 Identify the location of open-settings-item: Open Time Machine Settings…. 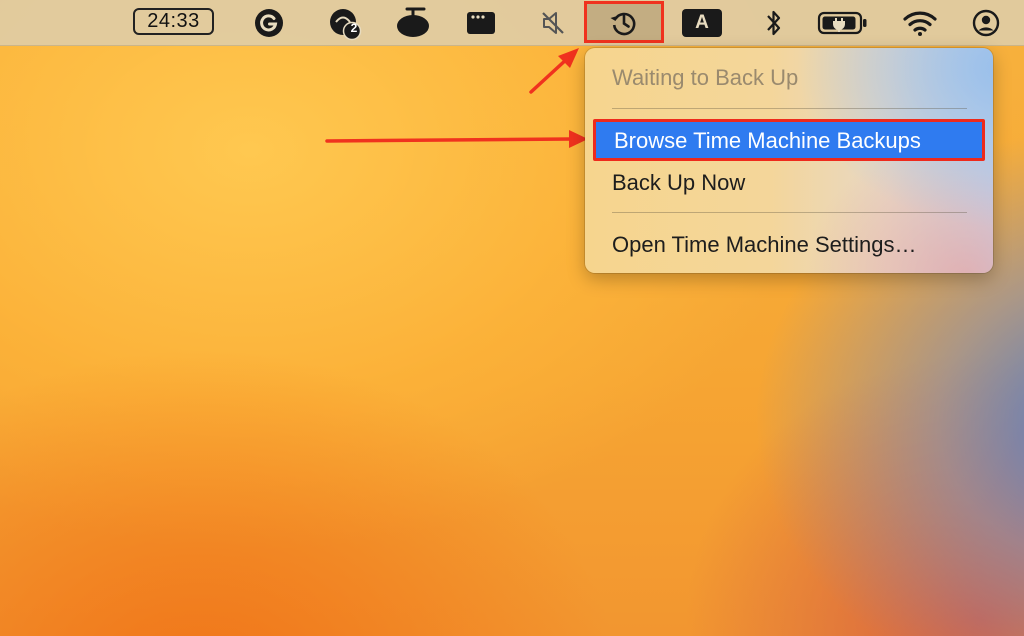
(764, 245).